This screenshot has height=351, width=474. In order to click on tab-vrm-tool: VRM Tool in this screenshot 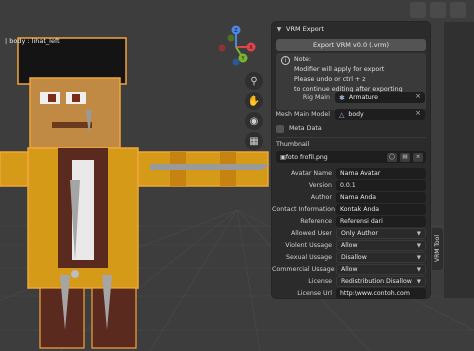, I will do `click(437, 249)`.